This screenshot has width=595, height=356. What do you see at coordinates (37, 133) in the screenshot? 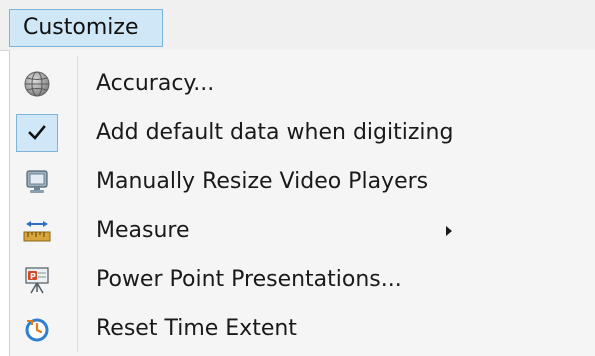
I see `checkmark-icon` at bounding box center [37, 133].